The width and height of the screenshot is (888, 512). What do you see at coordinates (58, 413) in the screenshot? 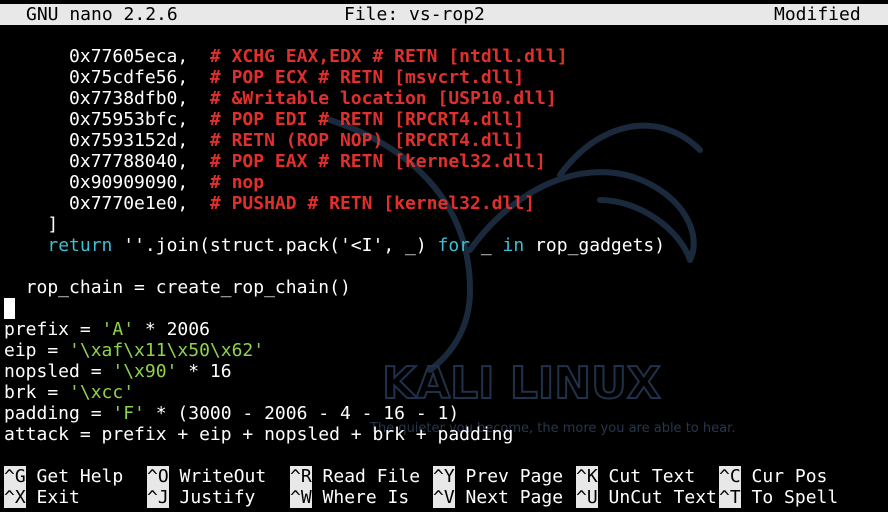
I see `code-text: padding =` at bounding box center [58, 413].